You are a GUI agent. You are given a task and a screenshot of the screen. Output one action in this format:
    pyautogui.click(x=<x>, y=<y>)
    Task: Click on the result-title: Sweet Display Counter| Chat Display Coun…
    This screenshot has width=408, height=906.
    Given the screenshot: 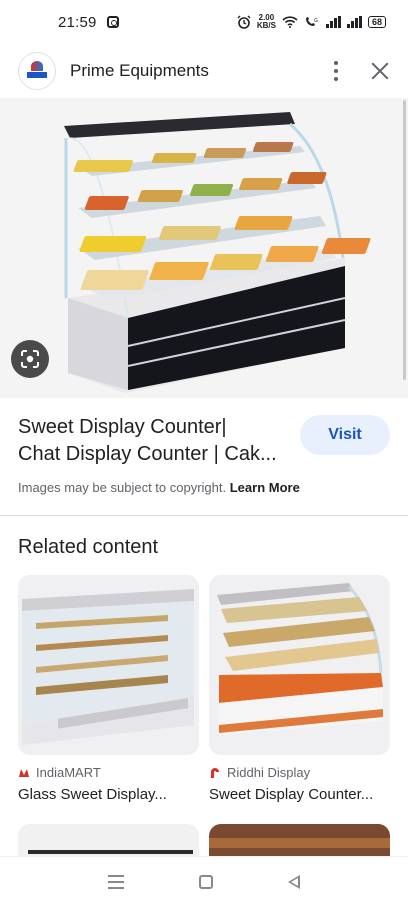 What is the action you would take?
    pyautogui.click(x=154, y=441)
    